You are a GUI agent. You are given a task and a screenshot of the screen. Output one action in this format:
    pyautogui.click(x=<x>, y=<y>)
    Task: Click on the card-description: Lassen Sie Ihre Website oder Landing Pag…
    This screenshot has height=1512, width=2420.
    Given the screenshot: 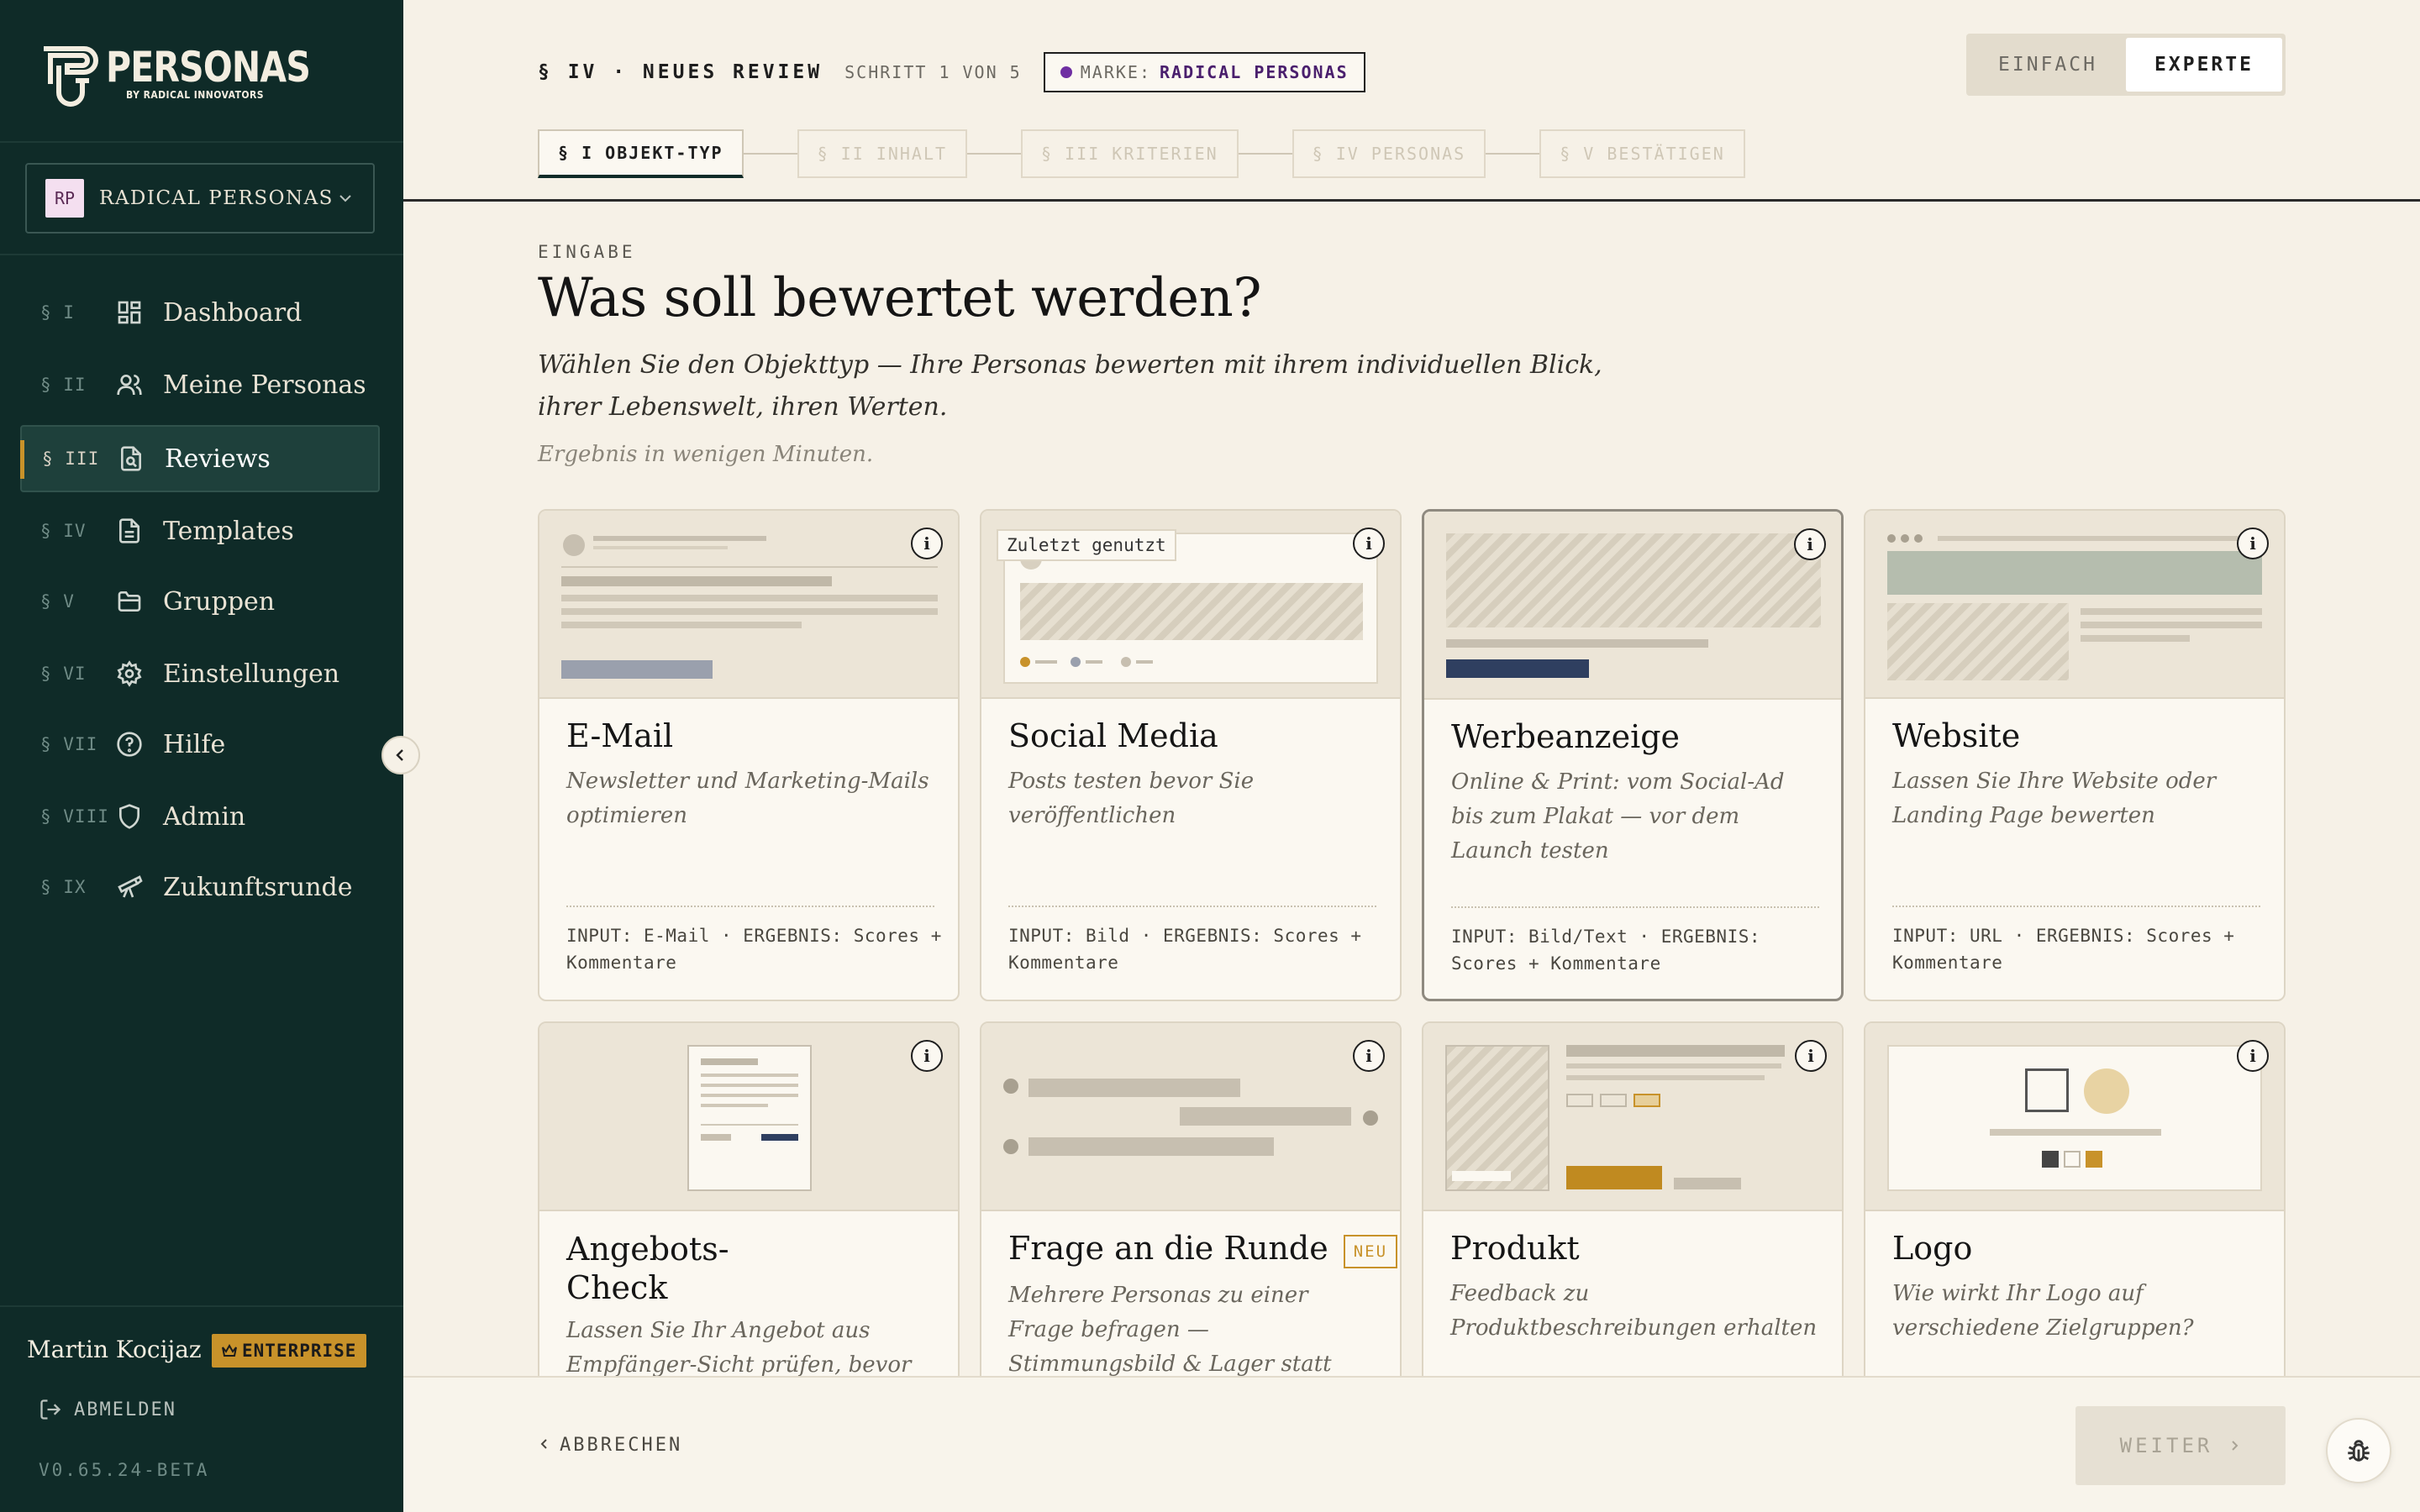 What is the action you would take?
    pyautogui.click(x=2054, y=798)
    